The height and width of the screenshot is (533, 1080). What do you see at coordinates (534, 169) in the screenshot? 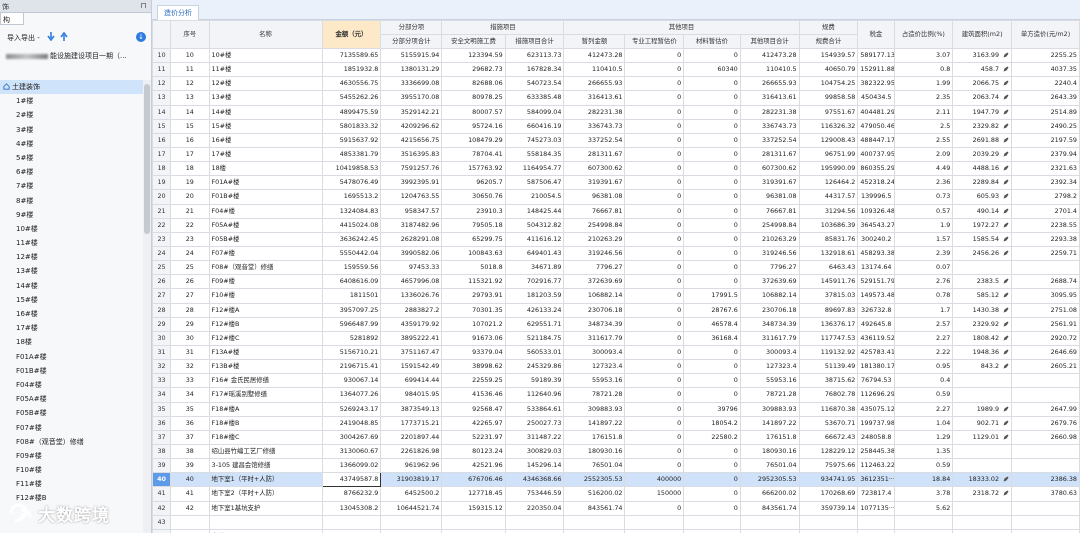
I see `cell-cs-total: 1164954.77` at bounding box center [534, 169].